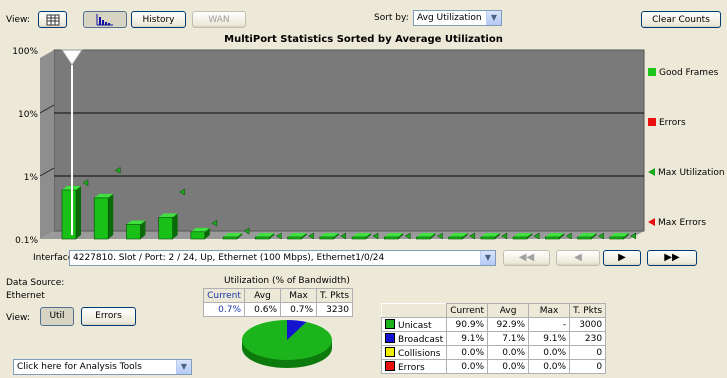  Describe the element at coordinates (224, 295) in the screenshot. I see `utilization-header: Current` at that location.